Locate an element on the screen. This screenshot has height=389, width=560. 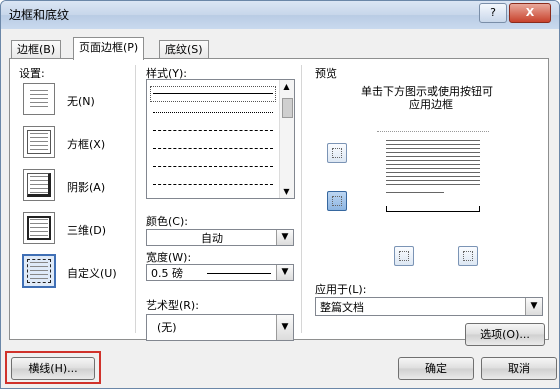
setting-heading: 设置: is located at coordinates (32, 73).